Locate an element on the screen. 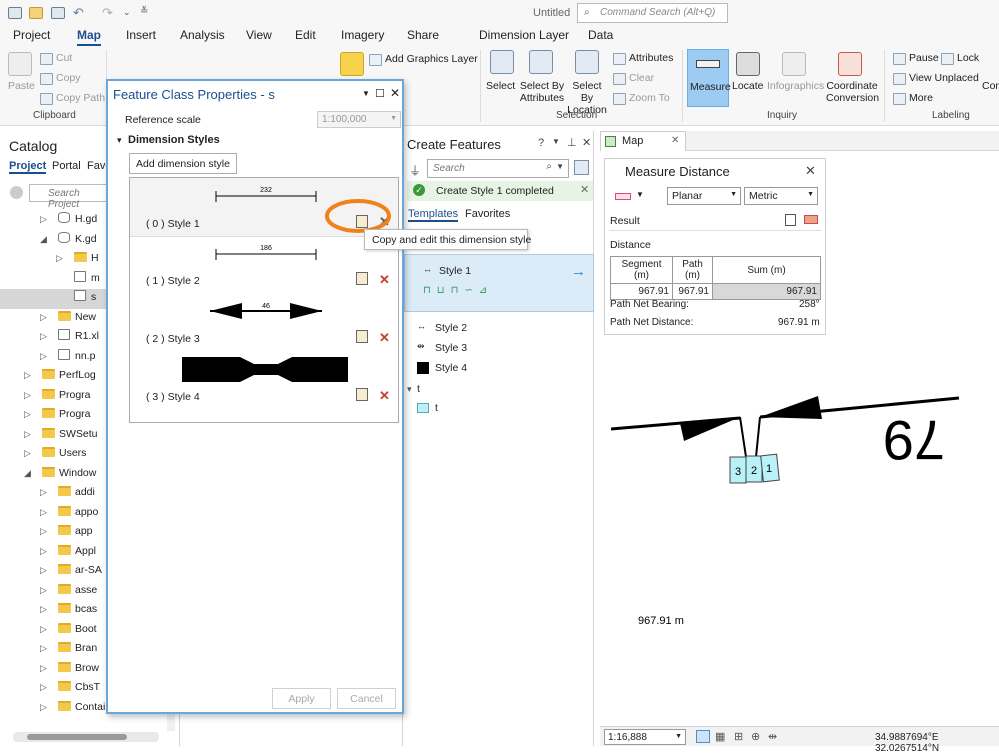  coordinate-conversion-button: Coordinate Conversion is located at coordinates (852, 92).